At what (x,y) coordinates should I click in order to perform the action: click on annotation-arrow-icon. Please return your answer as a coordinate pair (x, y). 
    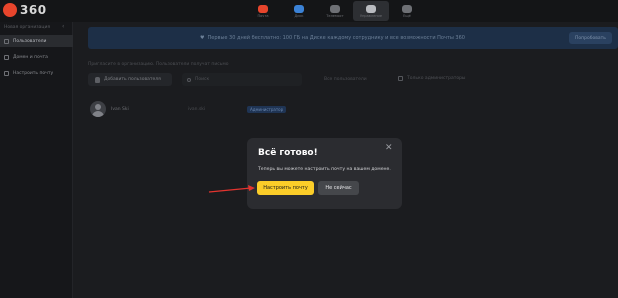
    Looking at the image, I should click on (231, 189).